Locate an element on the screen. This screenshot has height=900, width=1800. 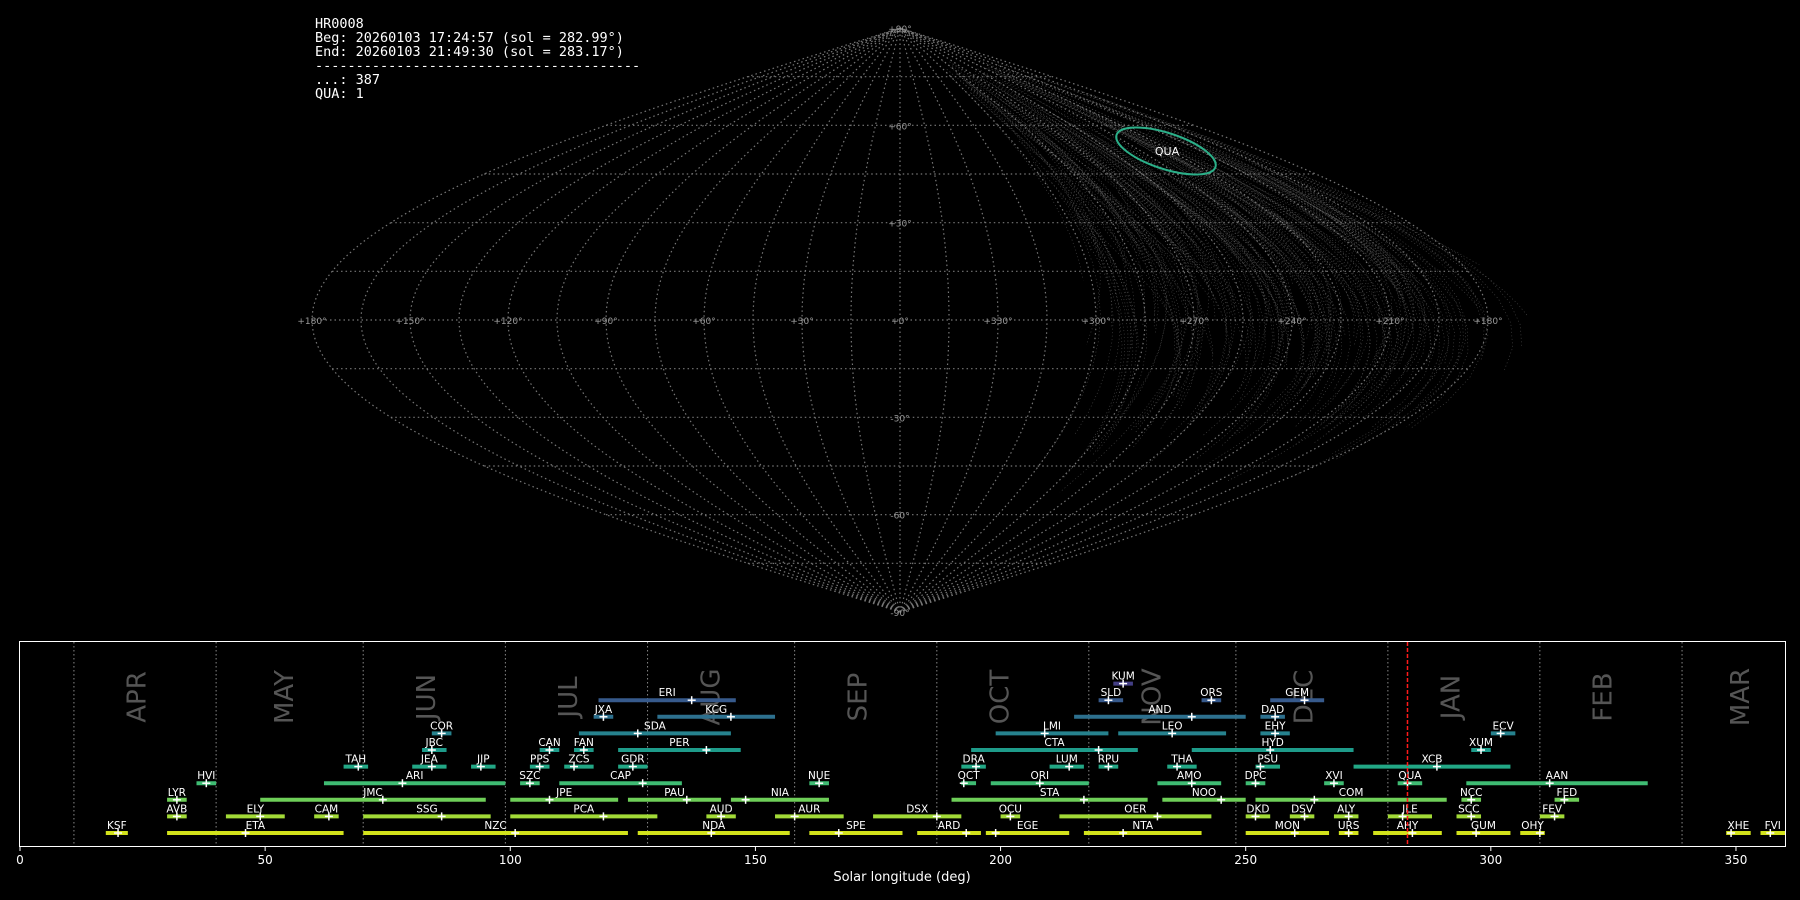
longitude-label: +180° is located at coordinates (311, 322).